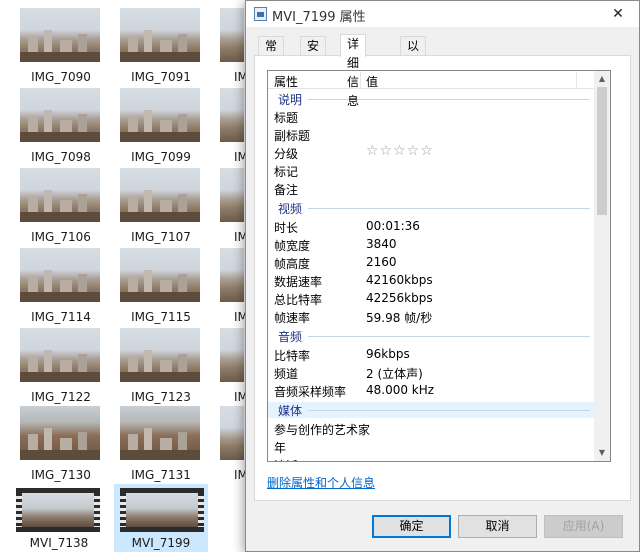  Describe the element at coordinates (313, 54) in the screenshot. I see `tab-security: 安全` at that location.